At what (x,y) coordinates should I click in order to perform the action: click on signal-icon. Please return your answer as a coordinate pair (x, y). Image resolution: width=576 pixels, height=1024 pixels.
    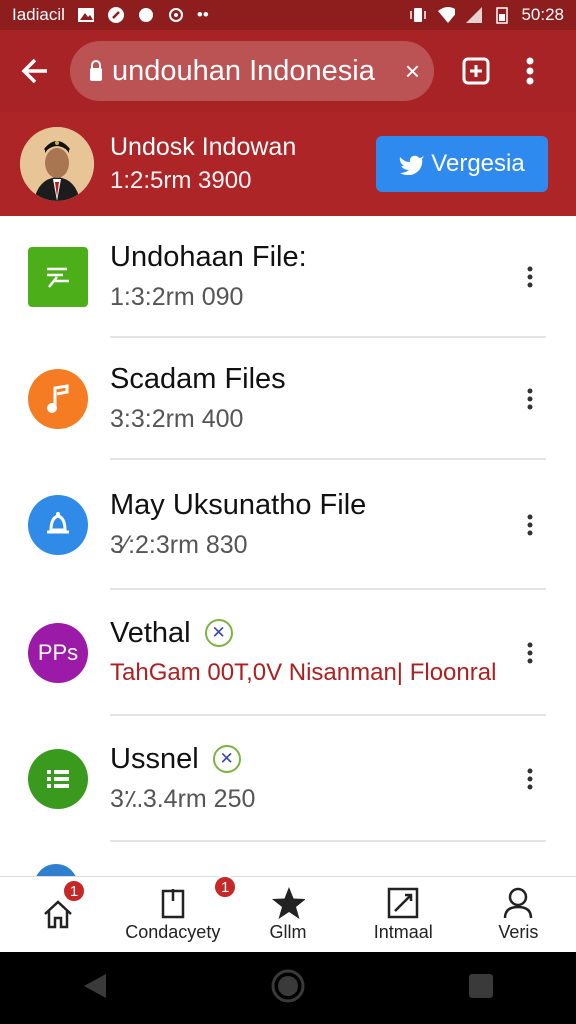
    Looking at the image, I should click on (474, 15).